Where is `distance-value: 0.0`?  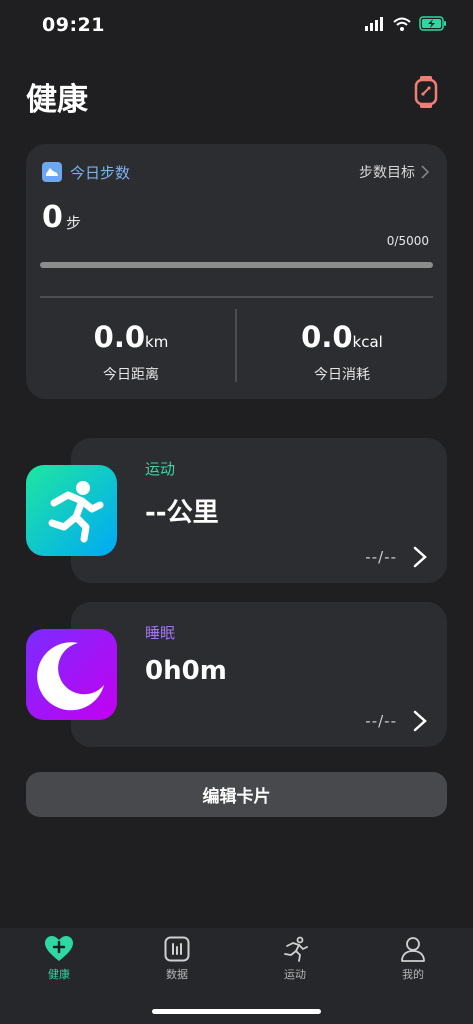 distance-value: 0.0 is located at coordinates (119, 337).